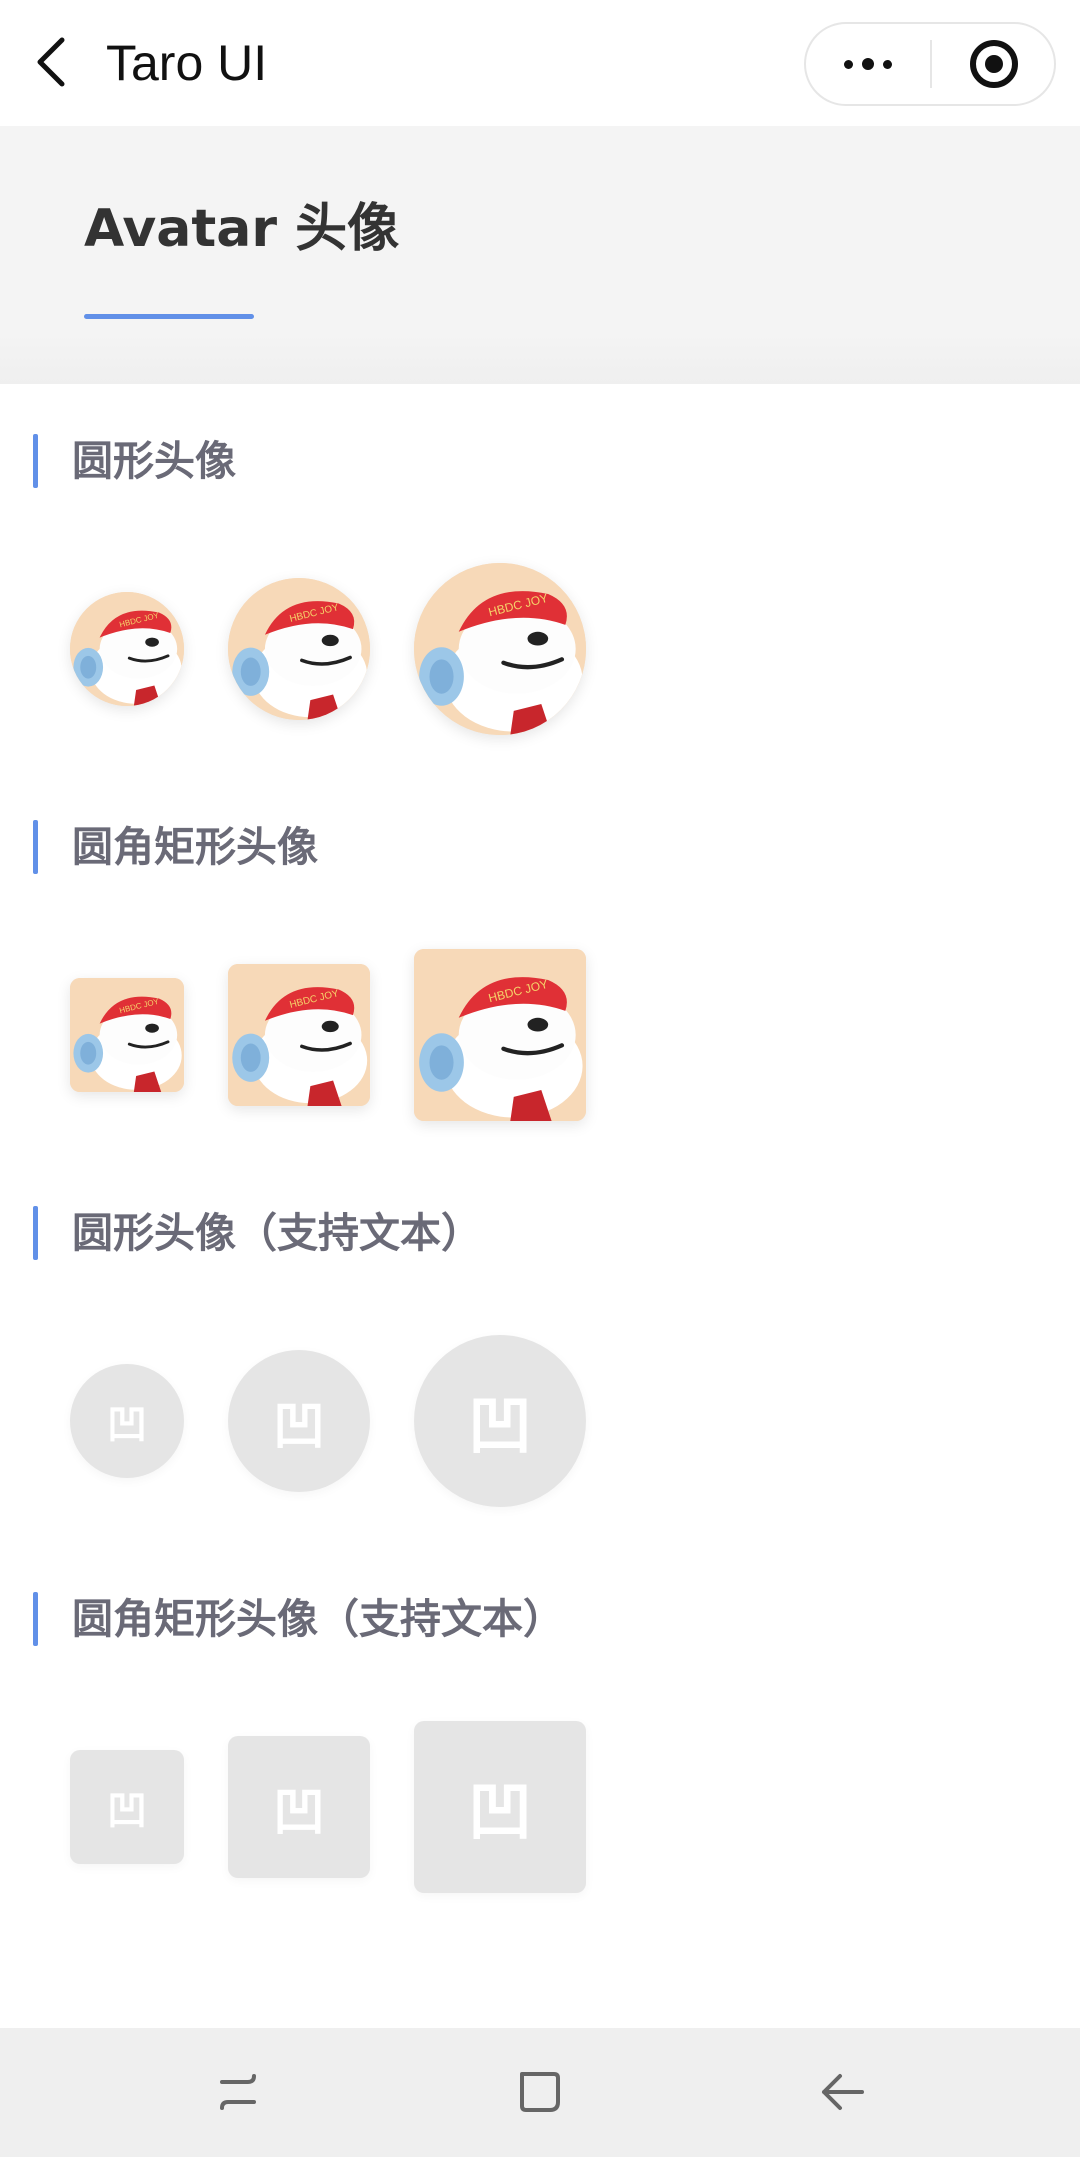 The height and width of the screenshot is (2157, 1080). I want to click on menu-capsule, so click(930, 64).